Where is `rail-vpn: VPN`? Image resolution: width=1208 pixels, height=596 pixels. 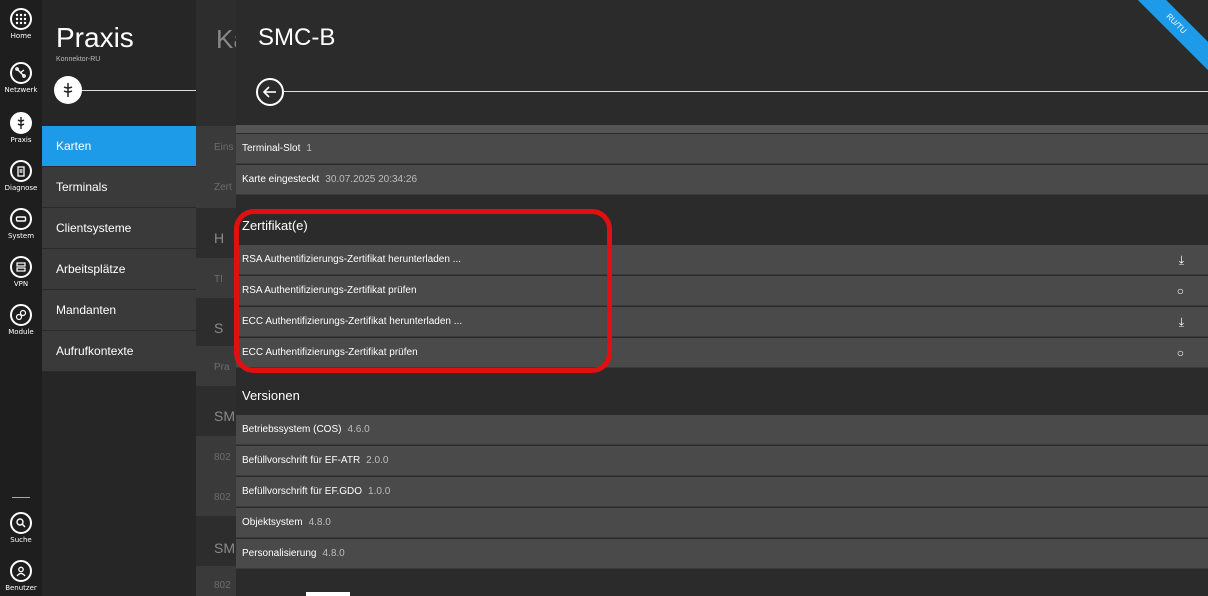
rail-vpn: VPN is located at coordinates (21, 272).